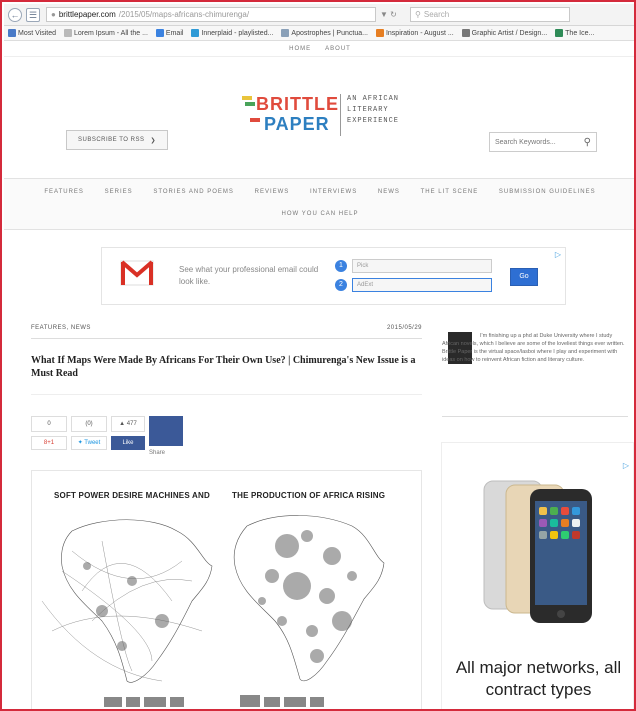 Image resolution: width=636 pixels, height=711 pixels. Describe the element at coordinates (373, 99) in the screenshot. I see `tagline-line: AN AFRICAN` at that location.